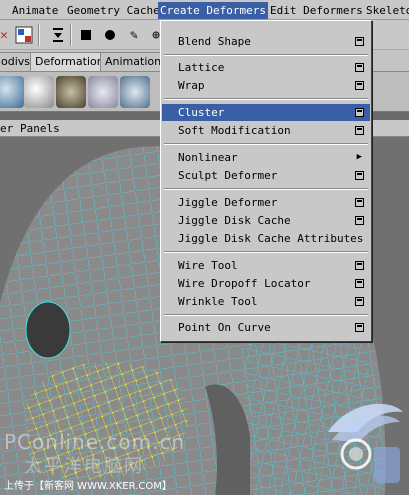 The height and width of the screenshot is (495, 409). I want to click on square-select-icon, so click(86, 35).